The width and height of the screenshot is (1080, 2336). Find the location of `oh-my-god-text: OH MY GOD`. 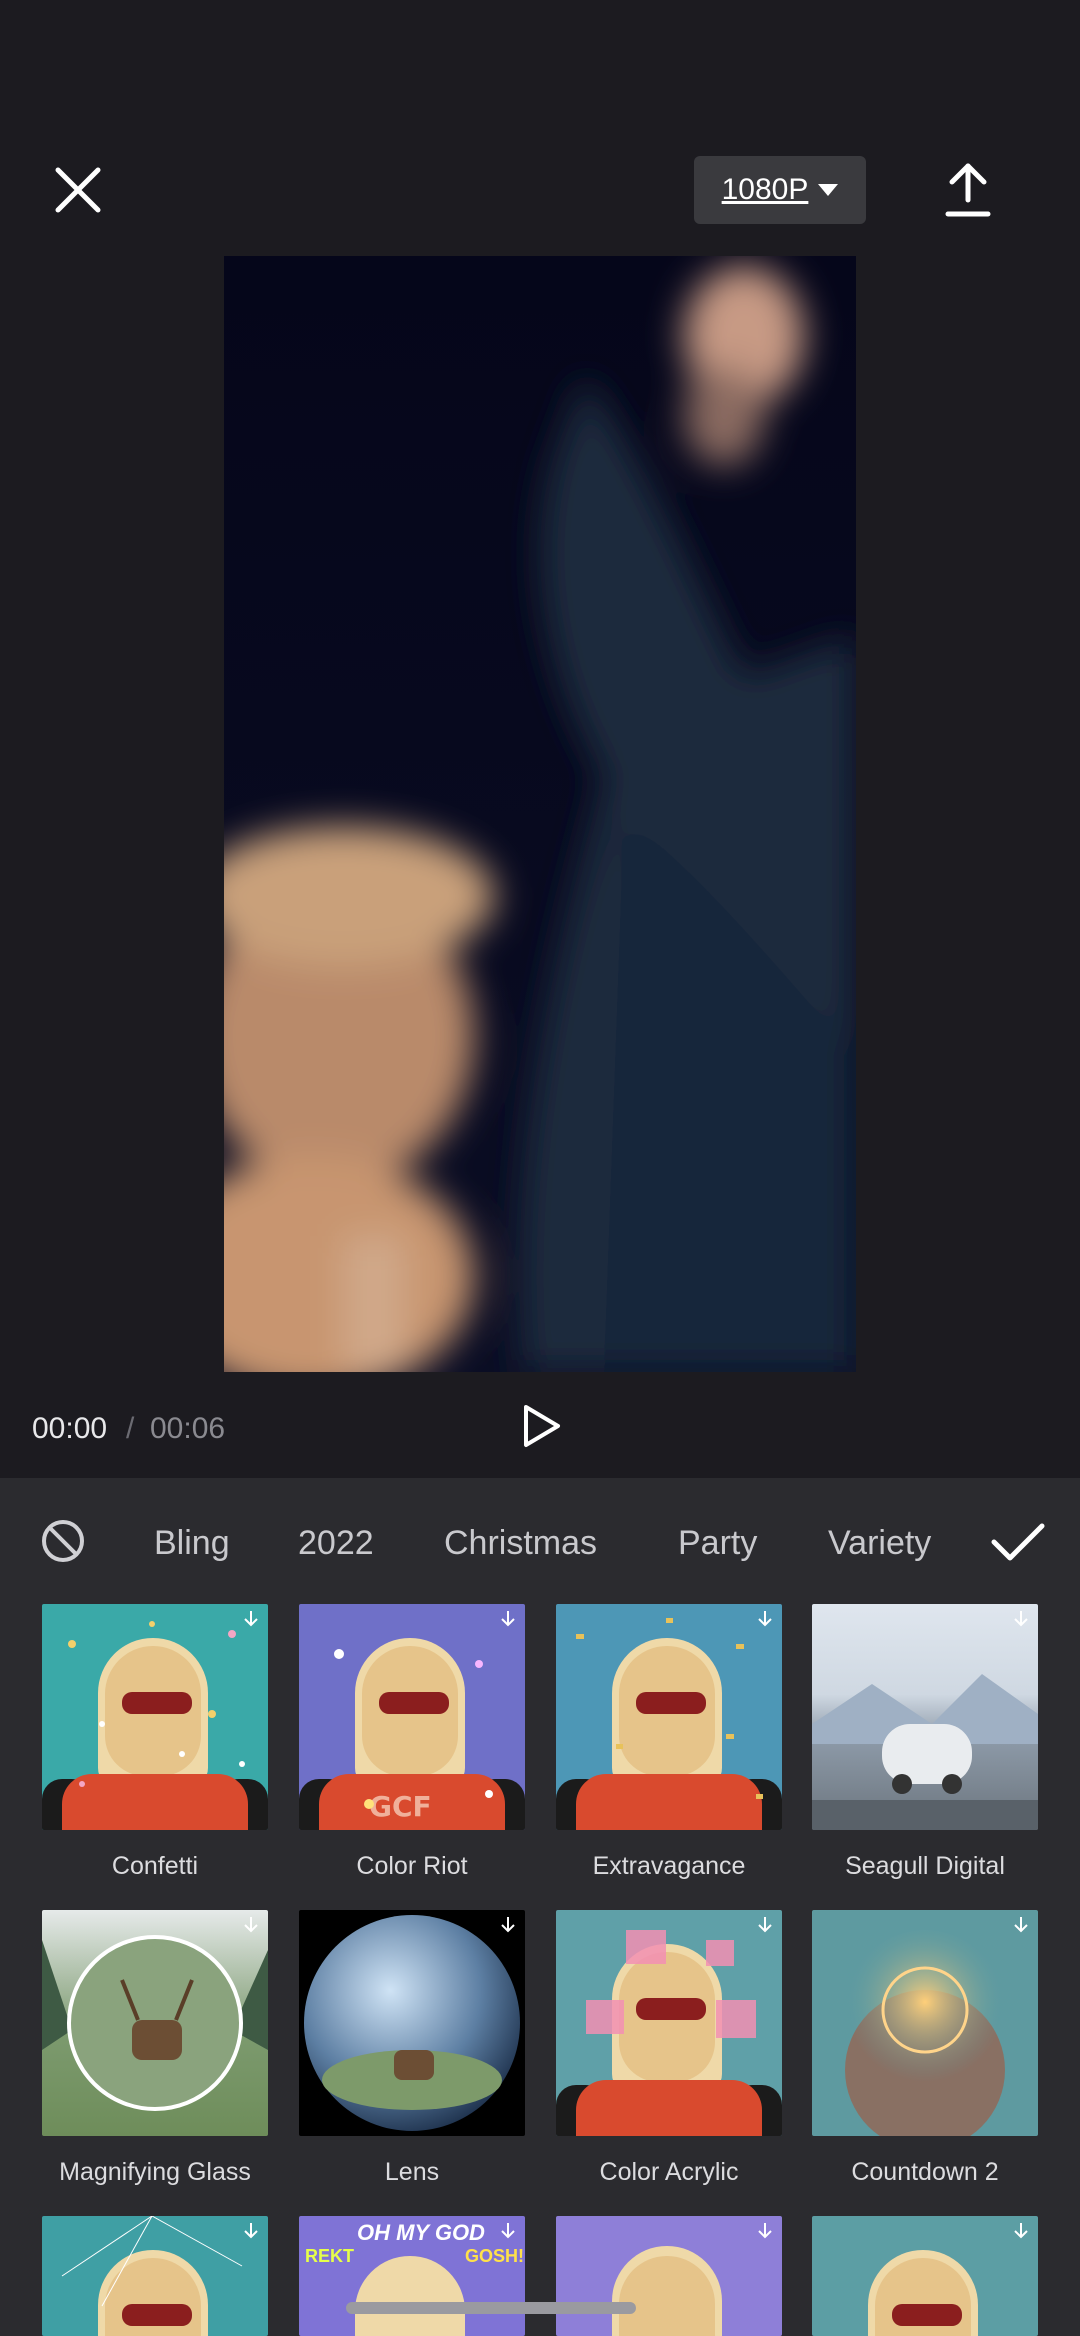

oh-my-god-text: OH MY GOD is located at coordinates (421, 2232).